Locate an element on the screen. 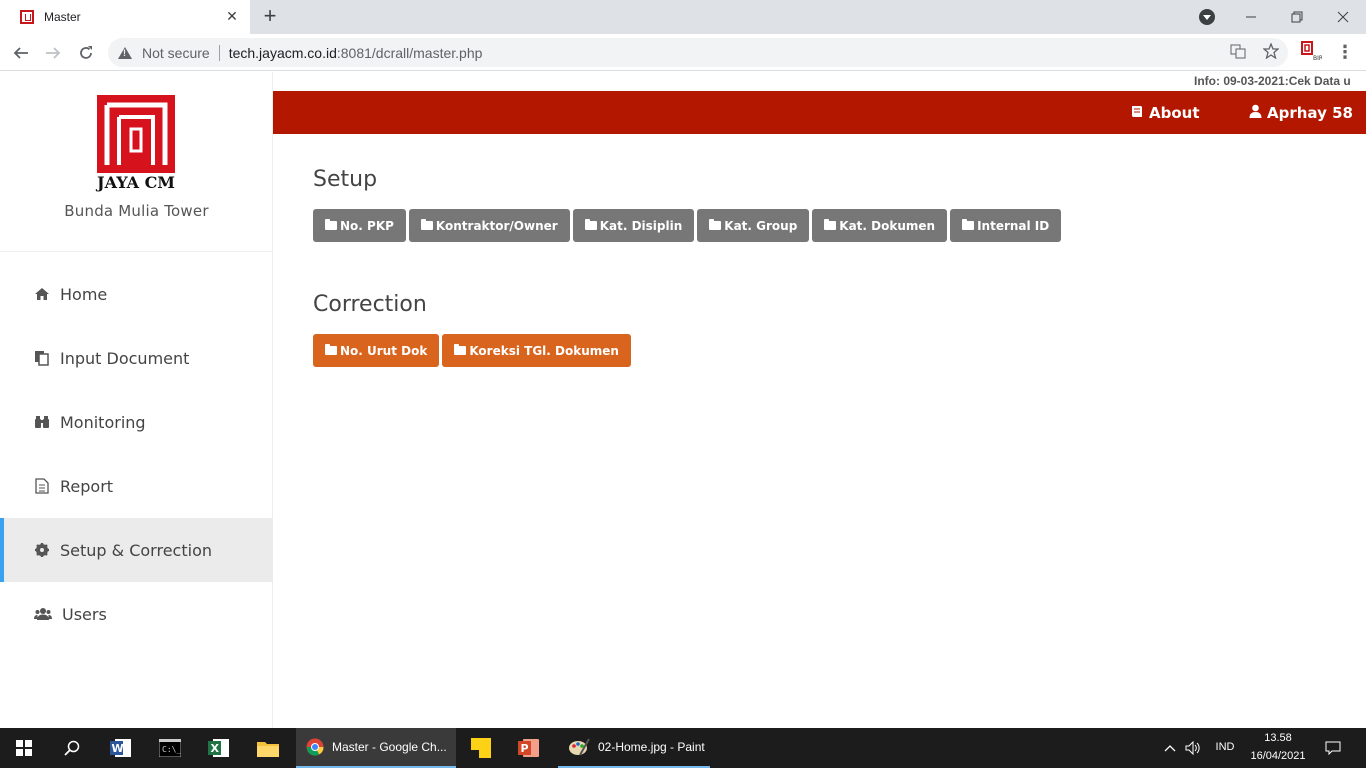 The height and width of the screenshot is (768, 1366). clock-time: 13.58 is located at coordinates (1278, 738).